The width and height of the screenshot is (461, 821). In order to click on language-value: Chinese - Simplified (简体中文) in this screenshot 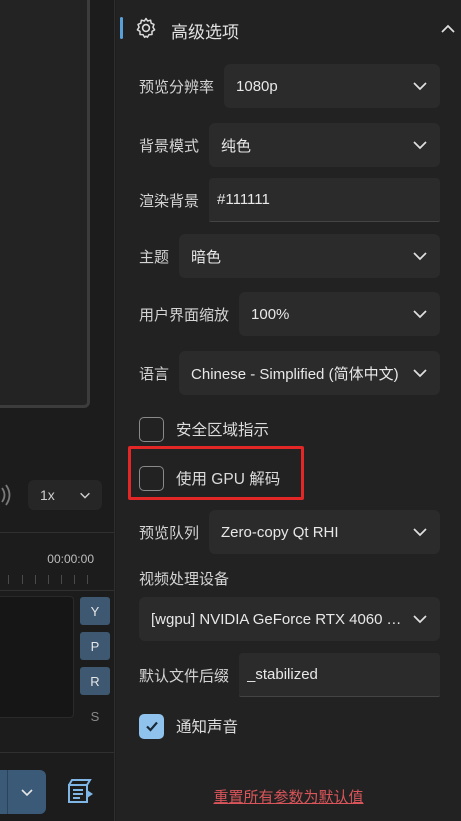, I will do `click(295, 374)`.